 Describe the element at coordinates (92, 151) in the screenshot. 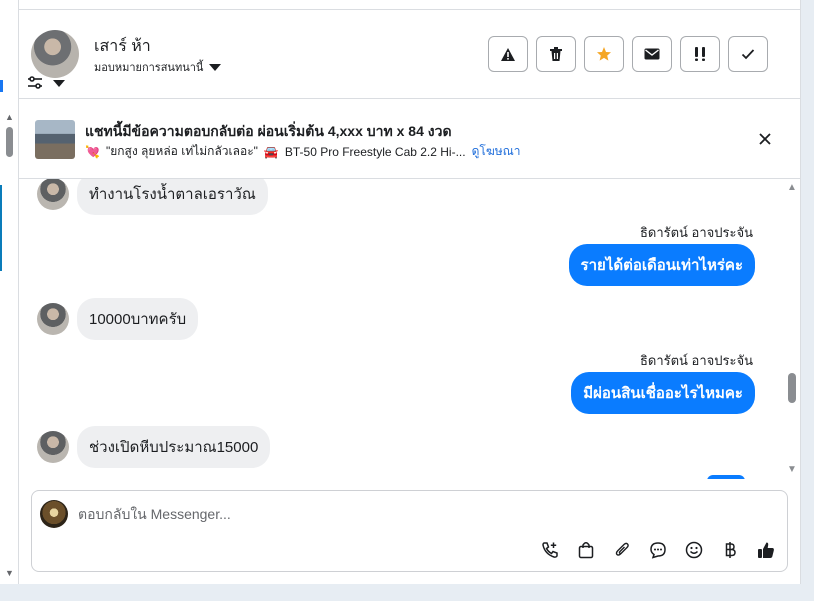

I see `hearts-icon: 💘` at that location.